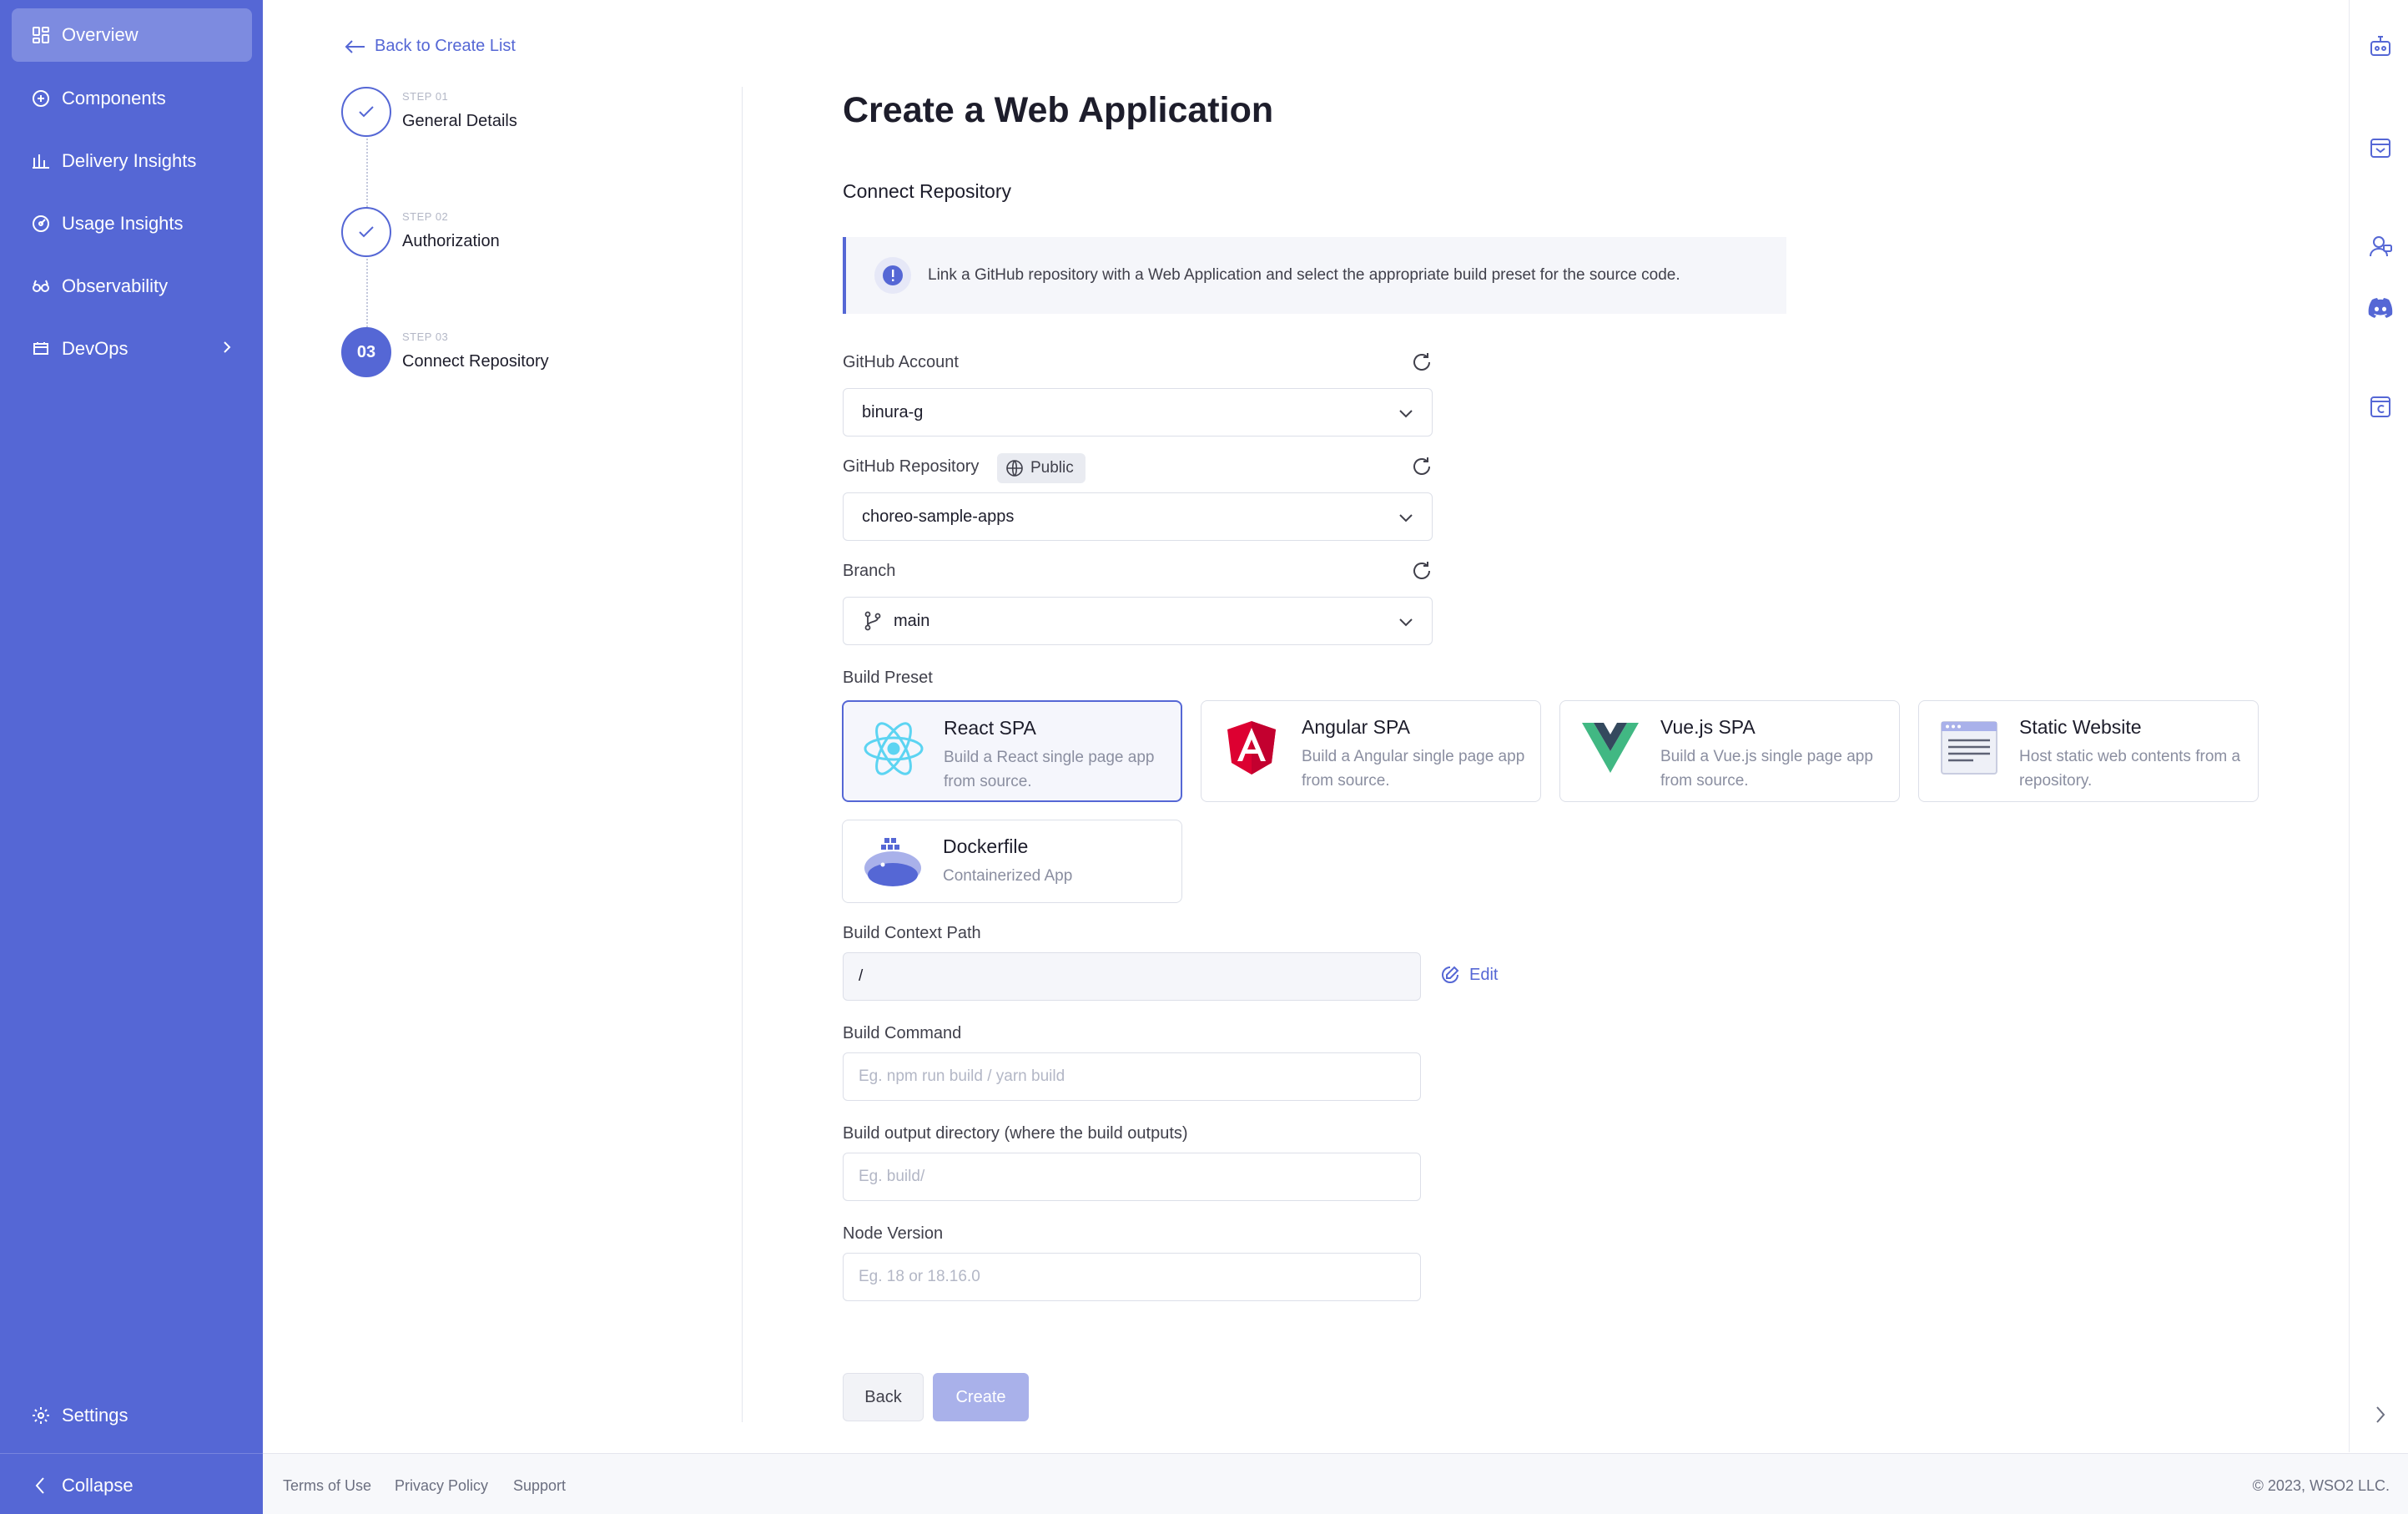 This screenshot has height=1514, width=2408. I want to click on github-repository-label: GitHub Repository, so click(911, 467).